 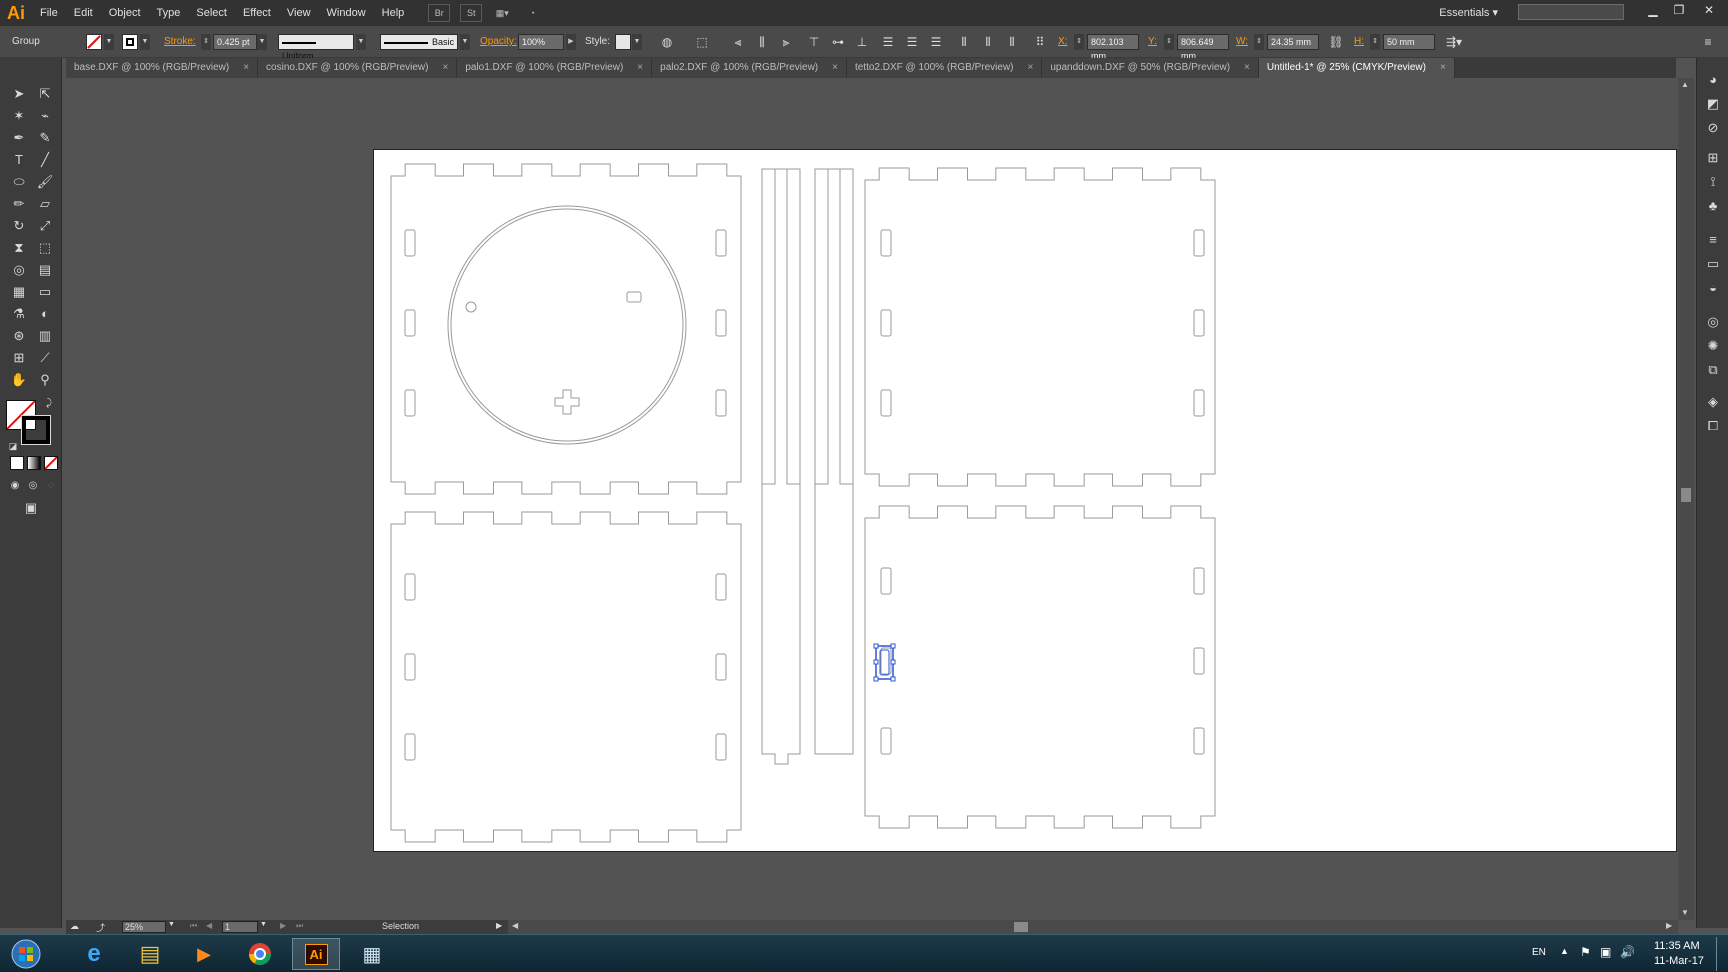 What do you see at coordinates (936, 42) in the screenshot?
I see `distribute-bottom-icon: ☰` at bounding box center [936, 42].